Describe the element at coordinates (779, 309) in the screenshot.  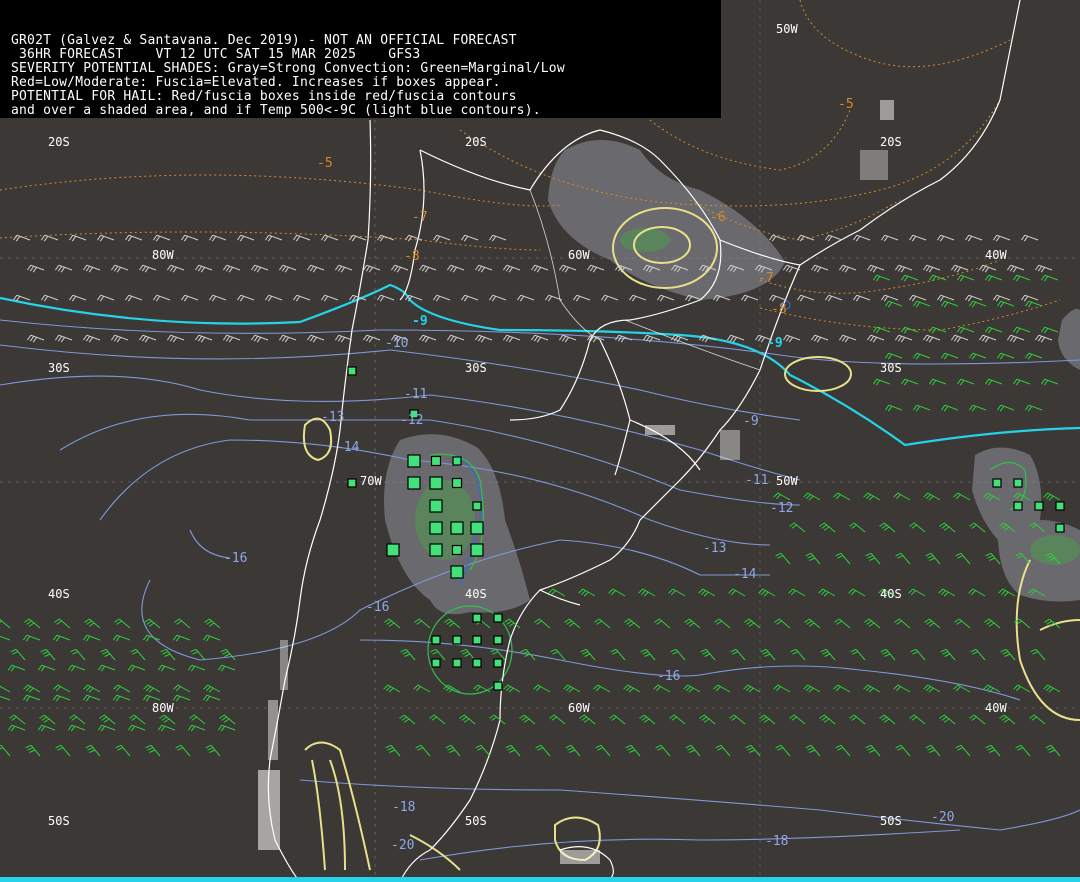
I see `isotherm-label: -8` at that location.